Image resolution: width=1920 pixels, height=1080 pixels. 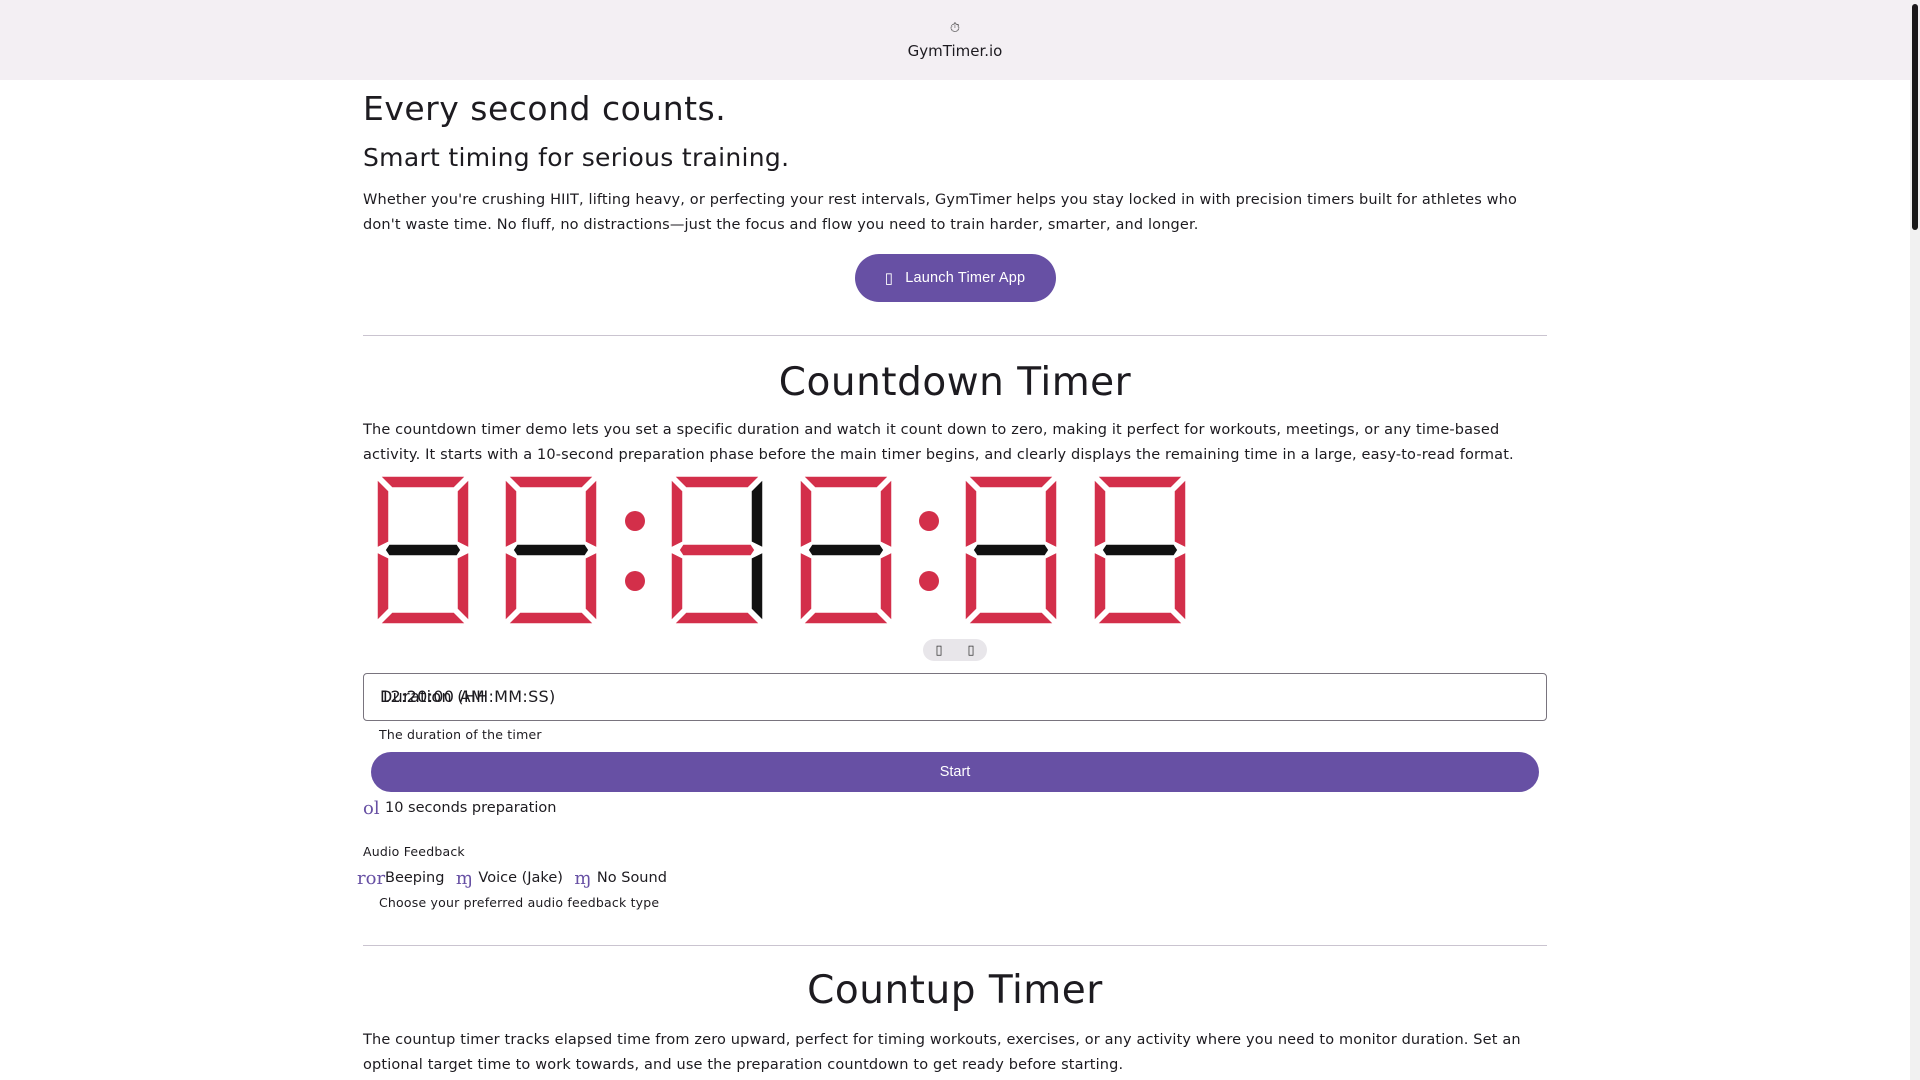 I want to click on audio-option-beeping: ror Beeping, so click(x=401, y=878).